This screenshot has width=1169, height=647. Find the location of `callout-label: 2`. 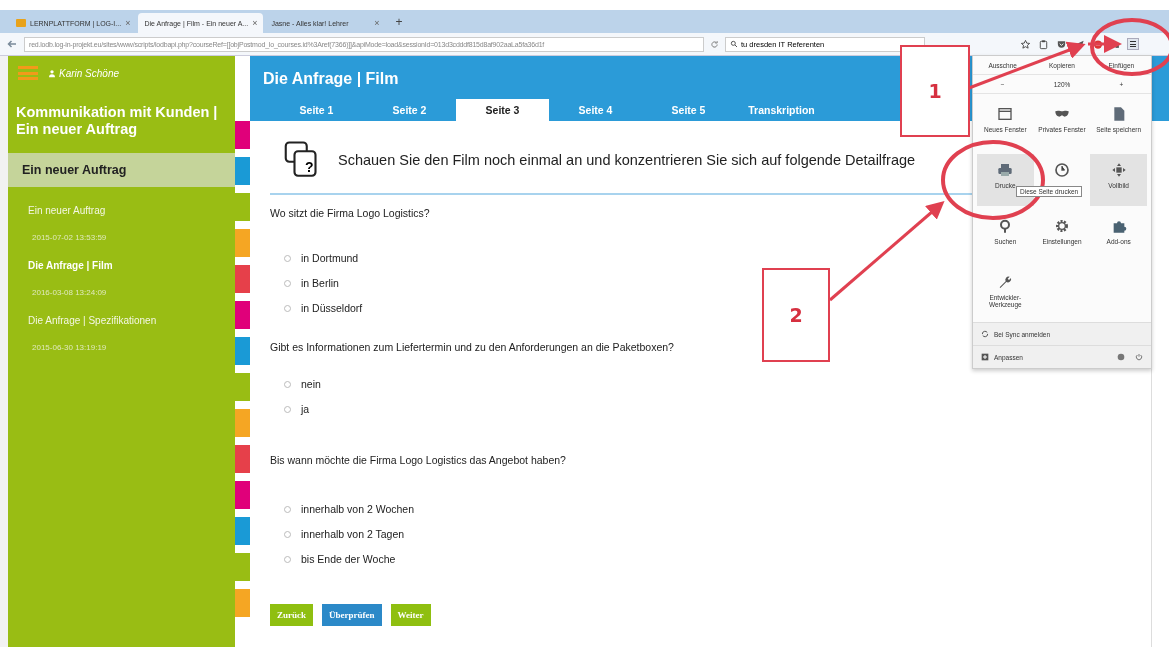

callout-label: 2 is located at coordinates (796, 315).